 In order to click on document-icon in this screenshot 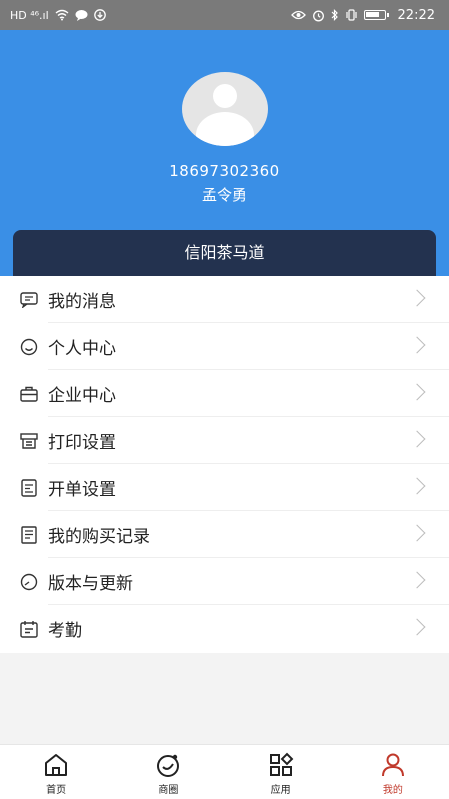, I will do `click(29, 534)`.